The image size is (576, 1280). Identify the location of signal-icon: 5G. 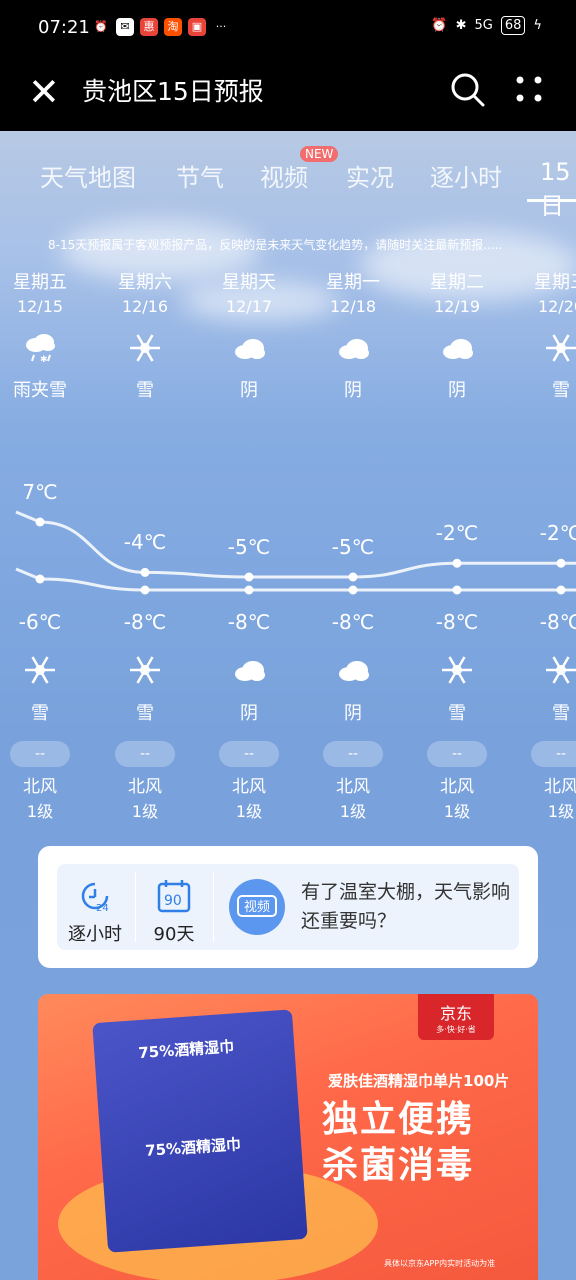
(483, 25).